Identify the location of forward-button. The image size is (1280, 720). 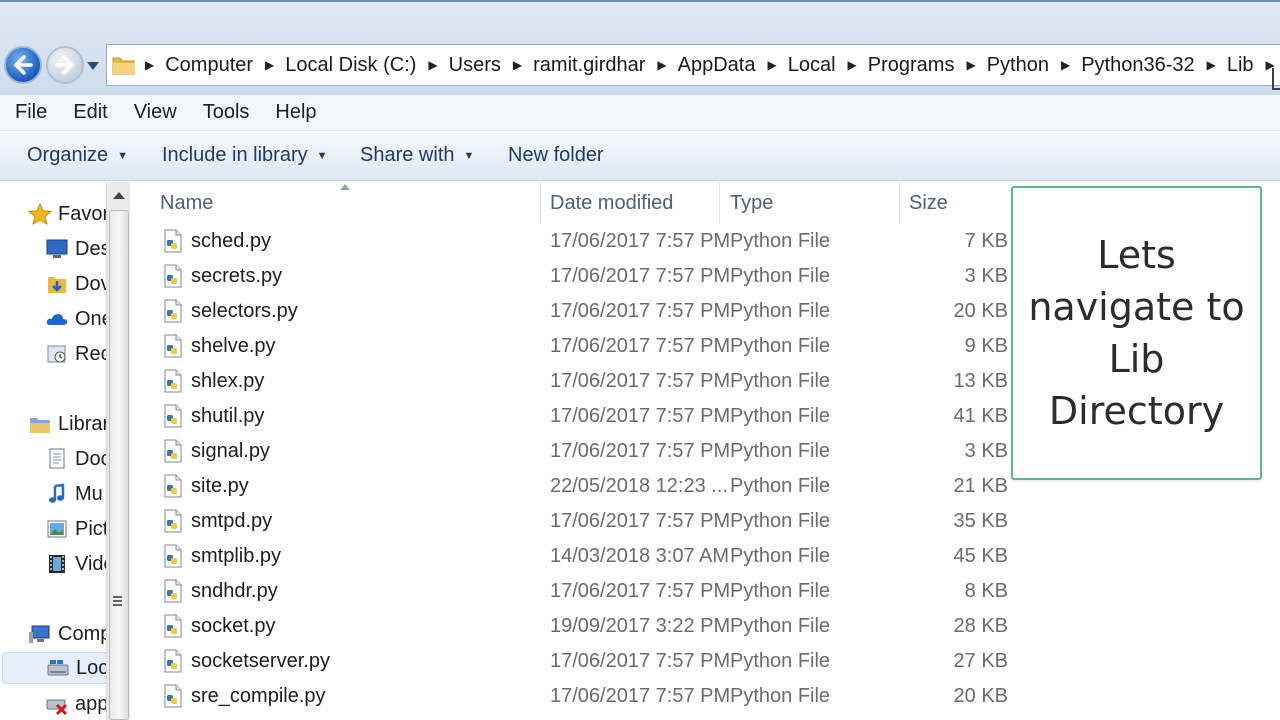
(65, 65).